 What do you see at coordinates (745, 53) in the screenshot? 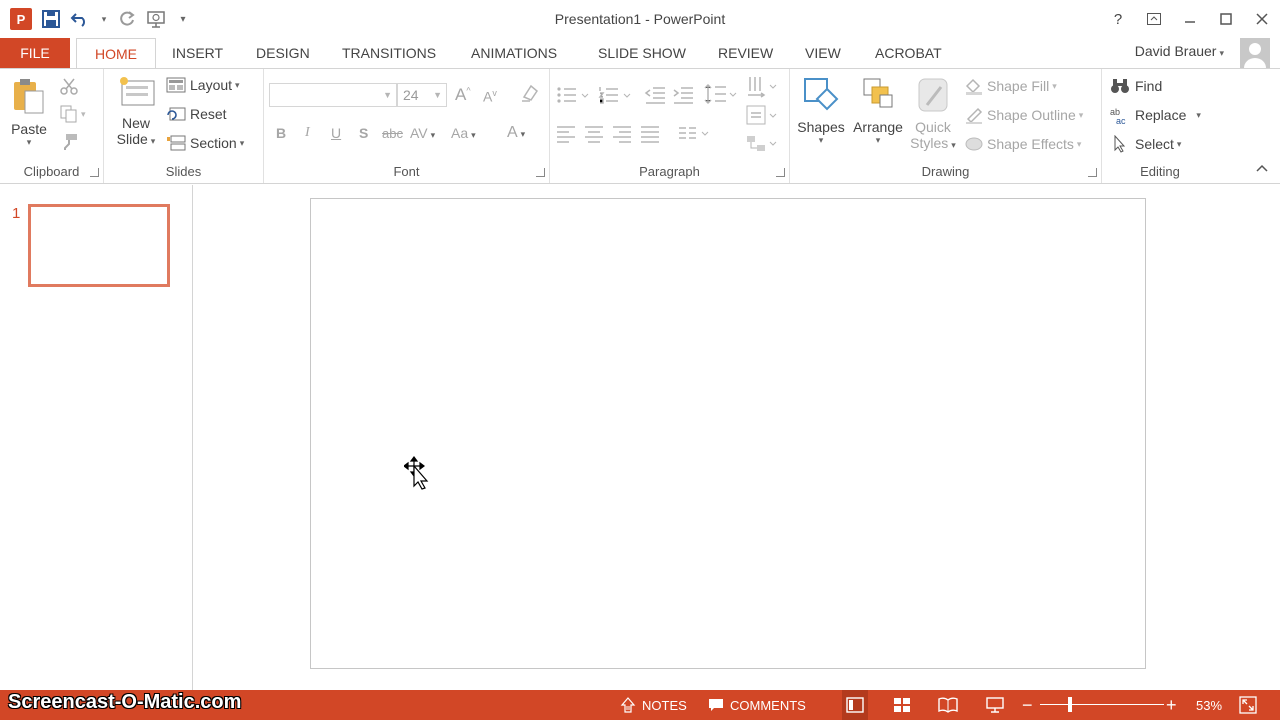
I see `tab-review: REVIEW` at bounding box center [745, 53].